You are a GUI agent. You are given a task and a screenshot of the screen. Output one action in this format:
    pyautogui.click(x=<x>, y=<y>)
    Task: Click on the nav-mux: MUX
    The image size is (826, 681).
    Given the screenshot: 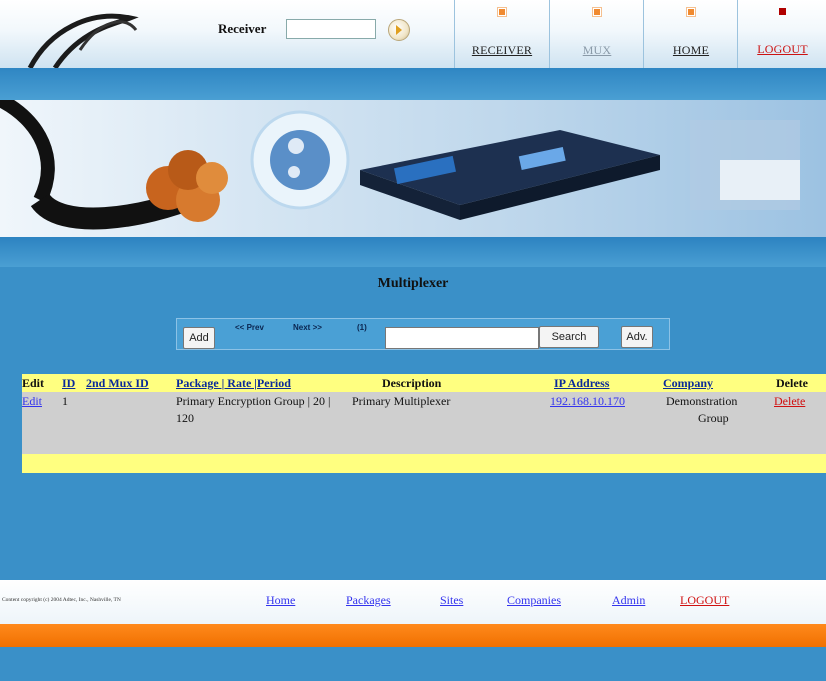 What is the action you would take?
    pyautogui.click(x=596, y=34)
    